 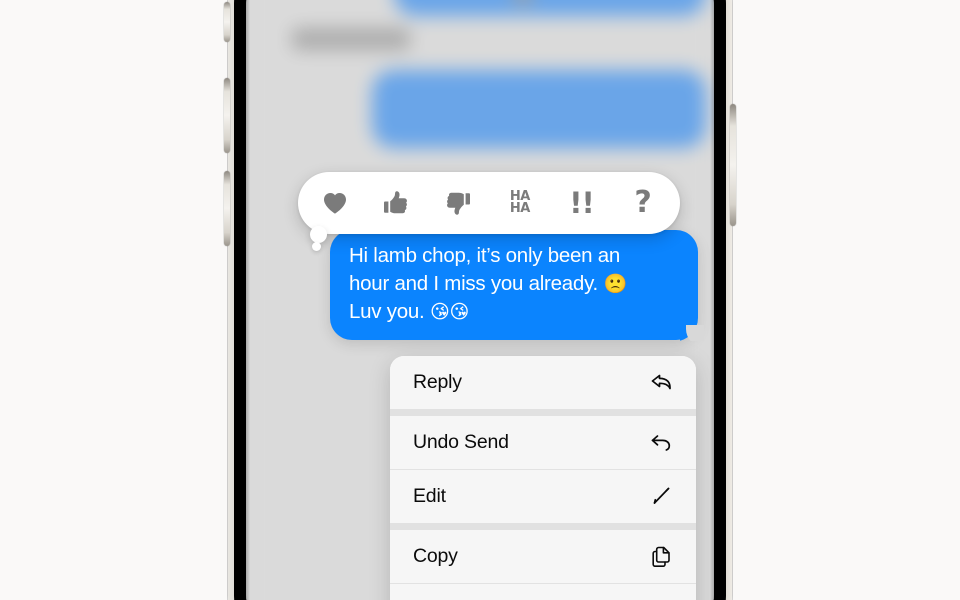 I want to click on copy-documents-icon, so click(x=661, y=557).